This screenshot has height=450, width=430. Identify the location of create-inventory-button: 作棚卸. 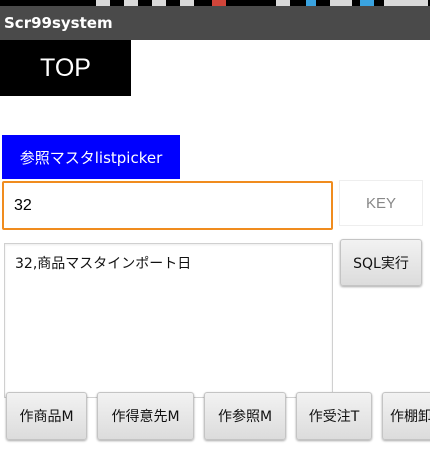
(406, 416).